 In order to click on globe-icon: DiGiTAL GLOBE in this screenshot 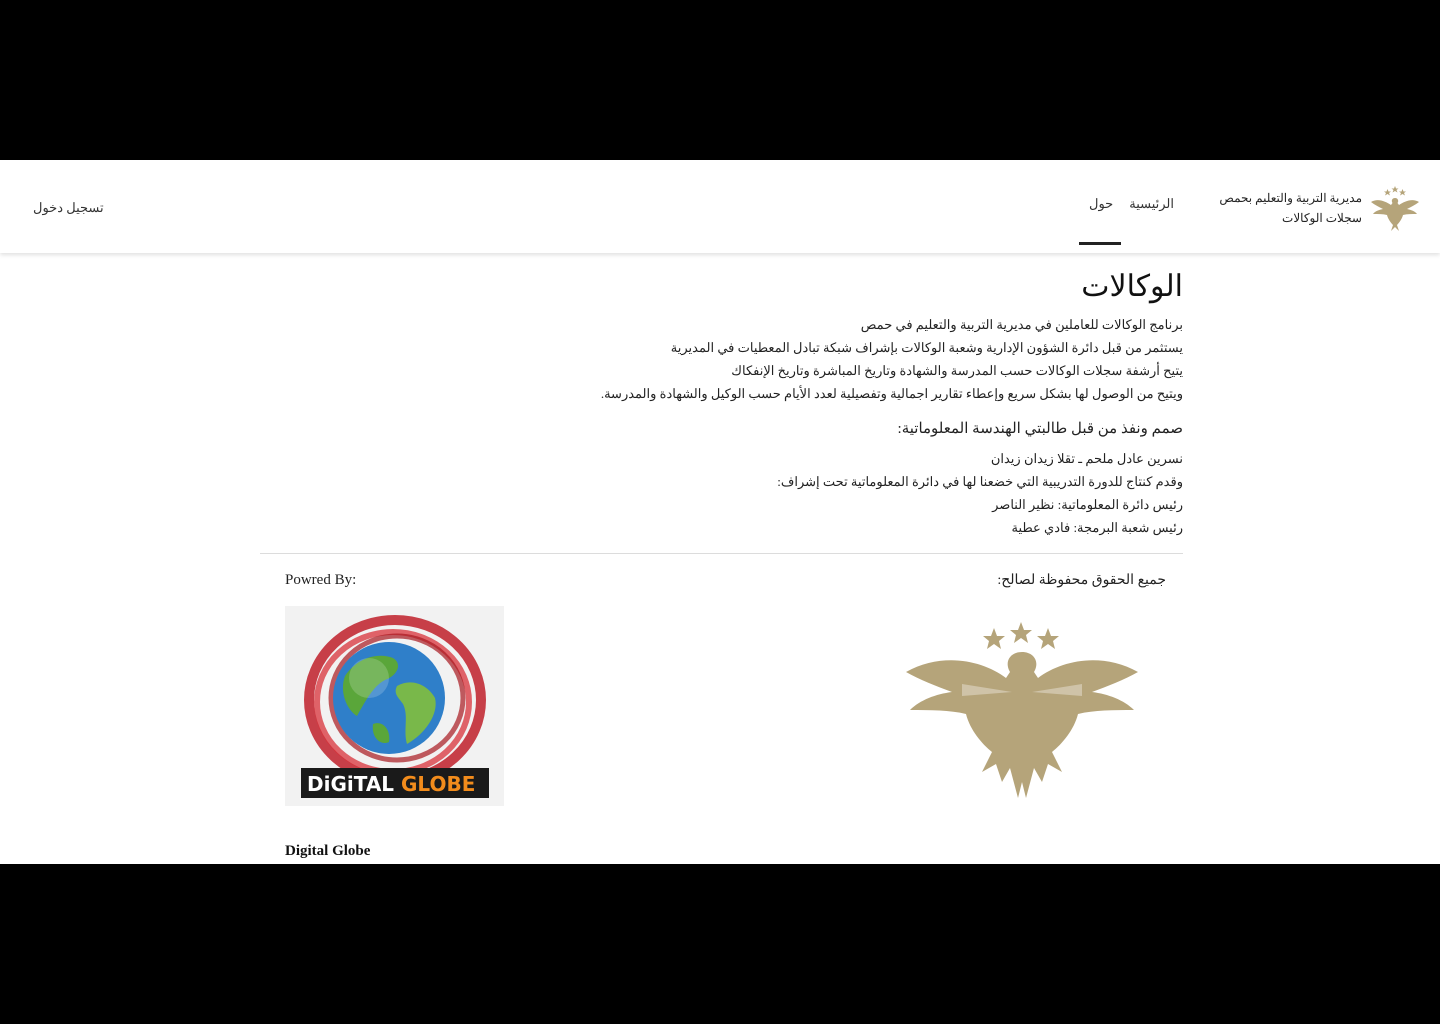, I will do `click(395, 706)`.